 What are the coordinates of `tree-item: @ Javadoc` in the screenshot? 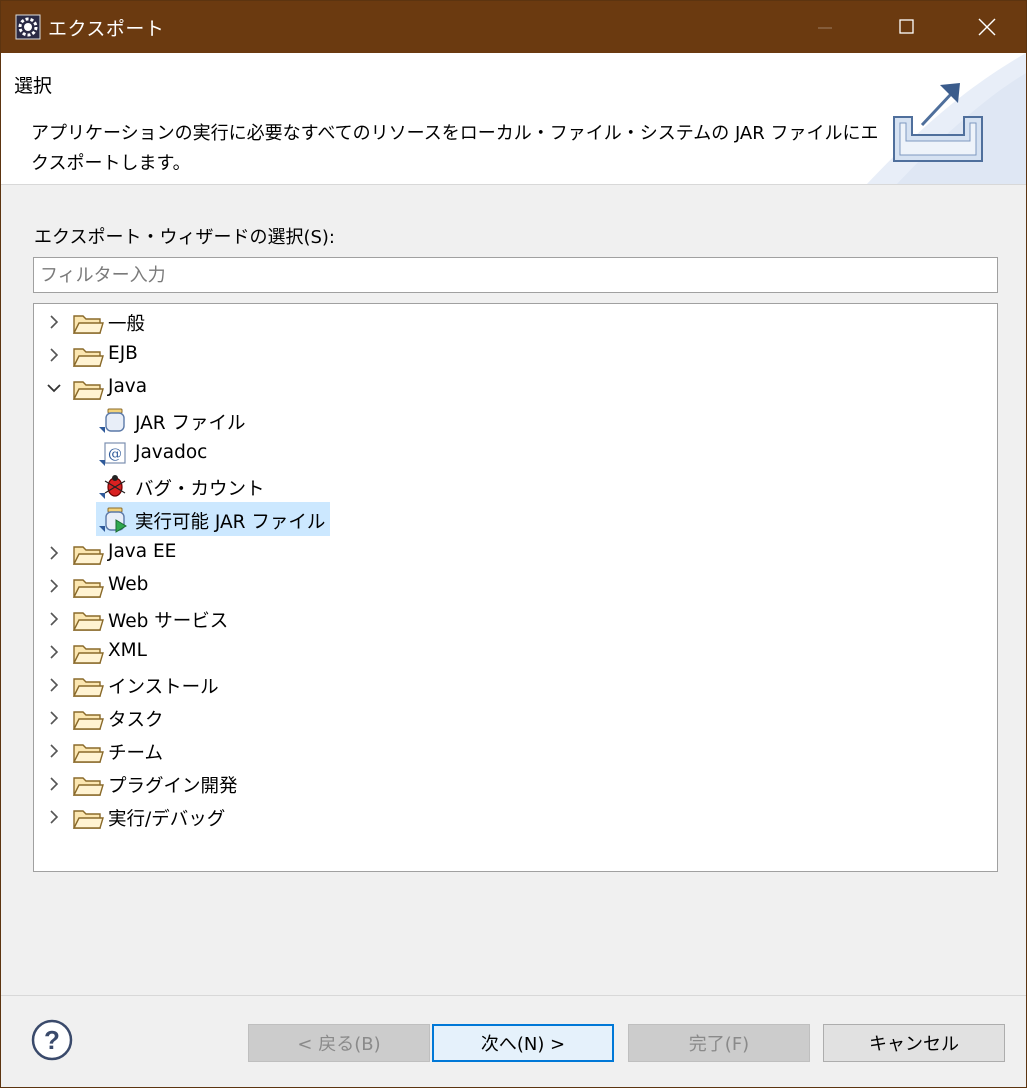 It's located at (514, 454).